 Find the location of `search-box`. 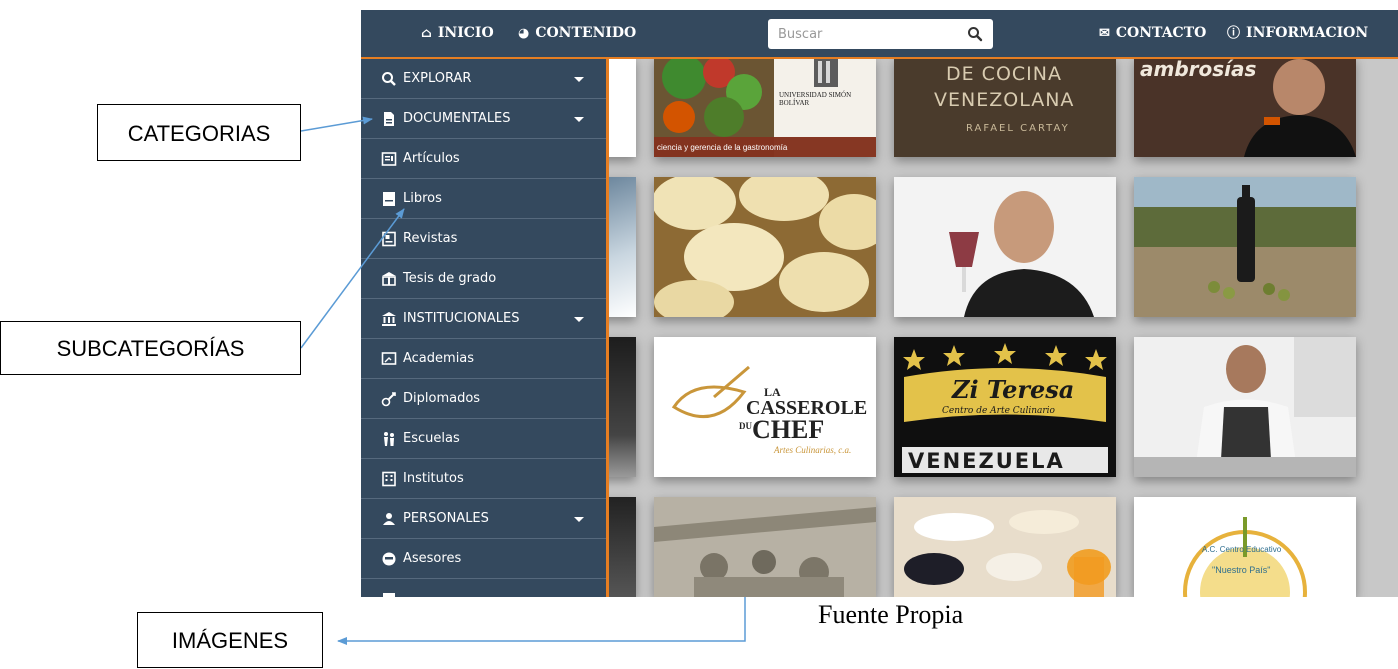

search-box is located at coordinates (880, 34).